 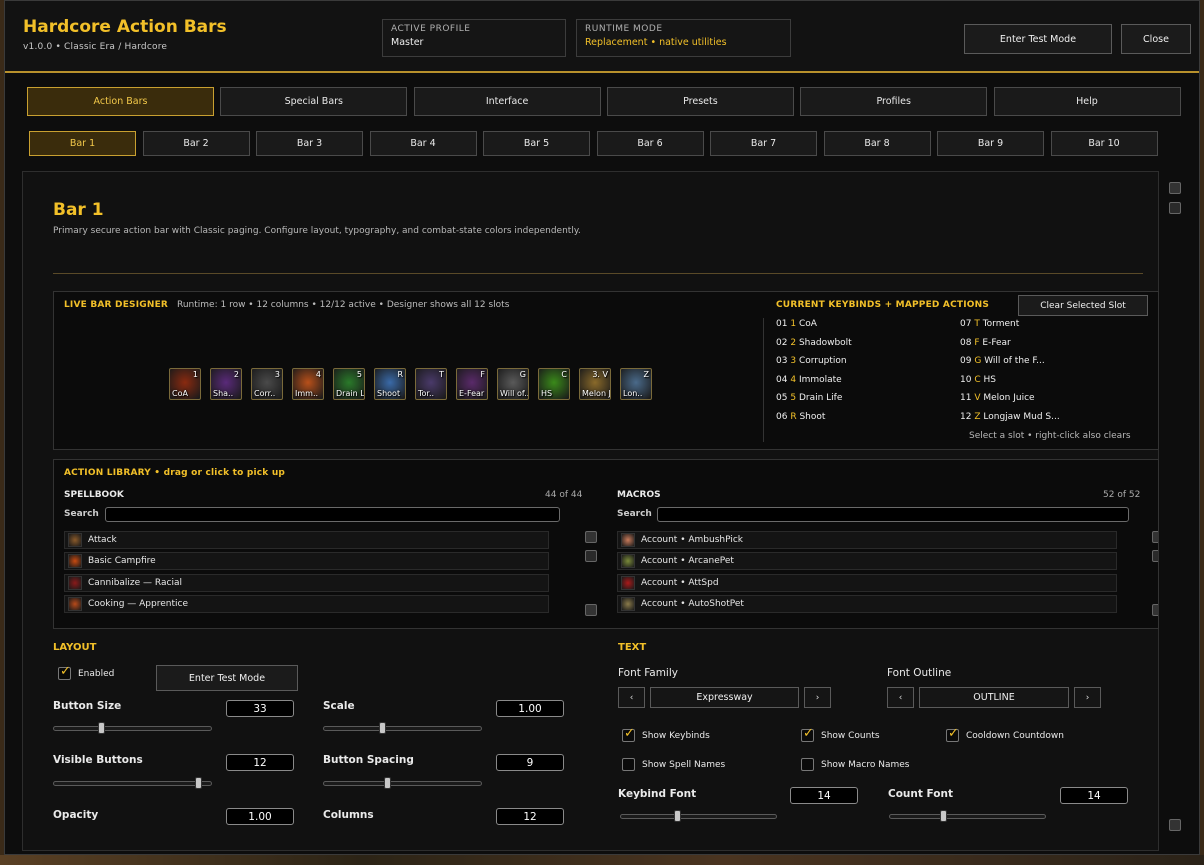 What do you see at coordinates (698, 816) in the screenshot?
I see `keybind-font-slider` at bounding box center [698, 816].